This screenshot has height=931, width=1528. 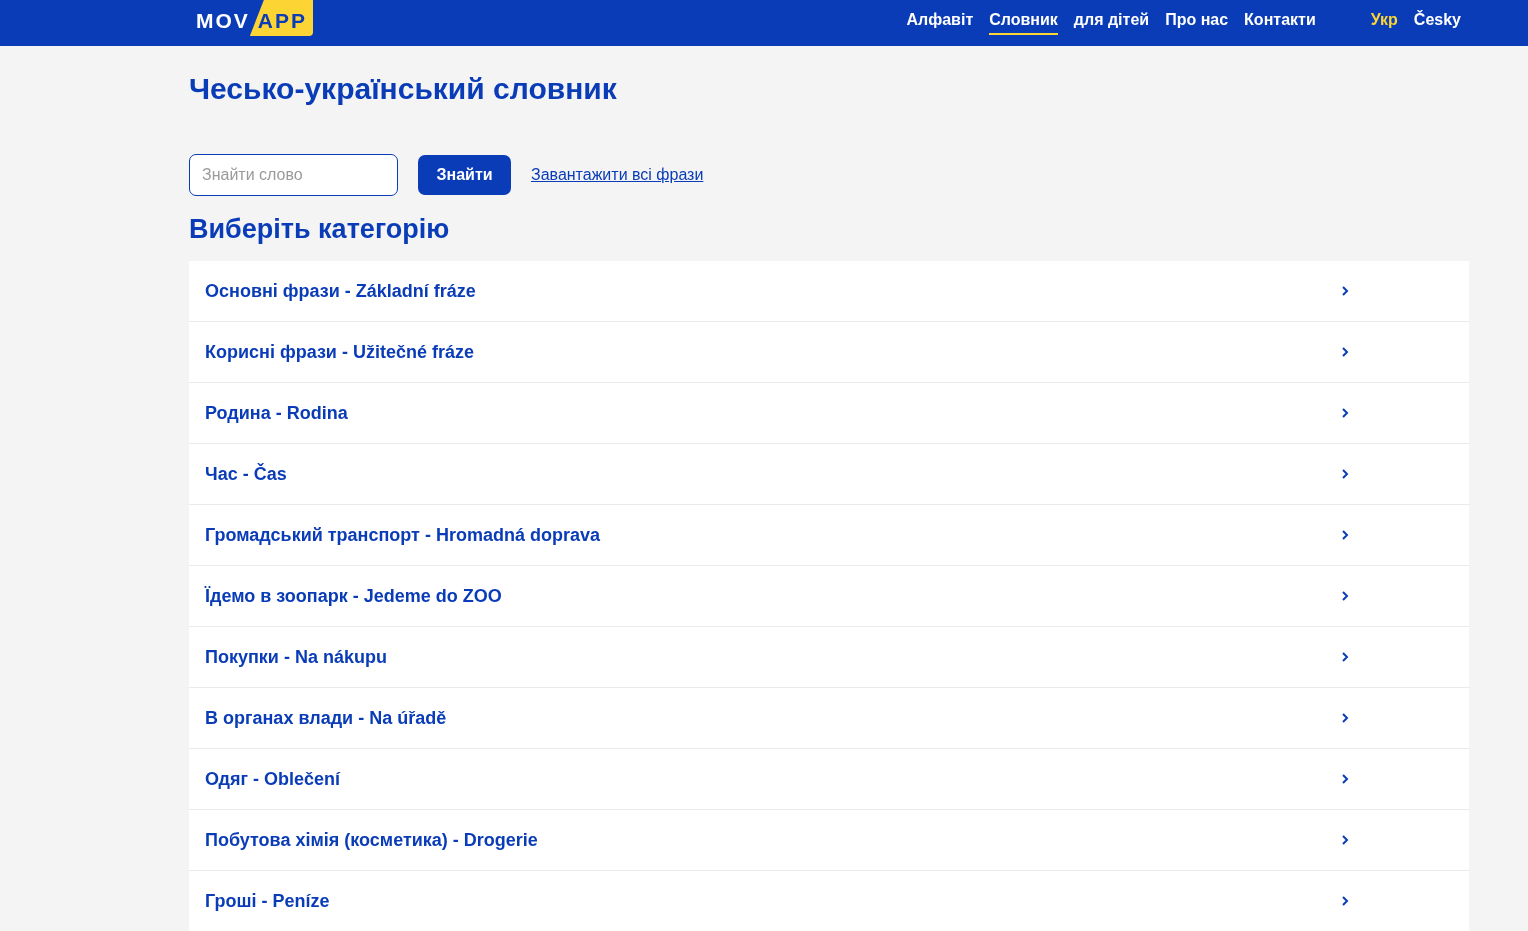 I want to click on category-item: В органах влади - Na úřadě, so click(x=829, y=718).